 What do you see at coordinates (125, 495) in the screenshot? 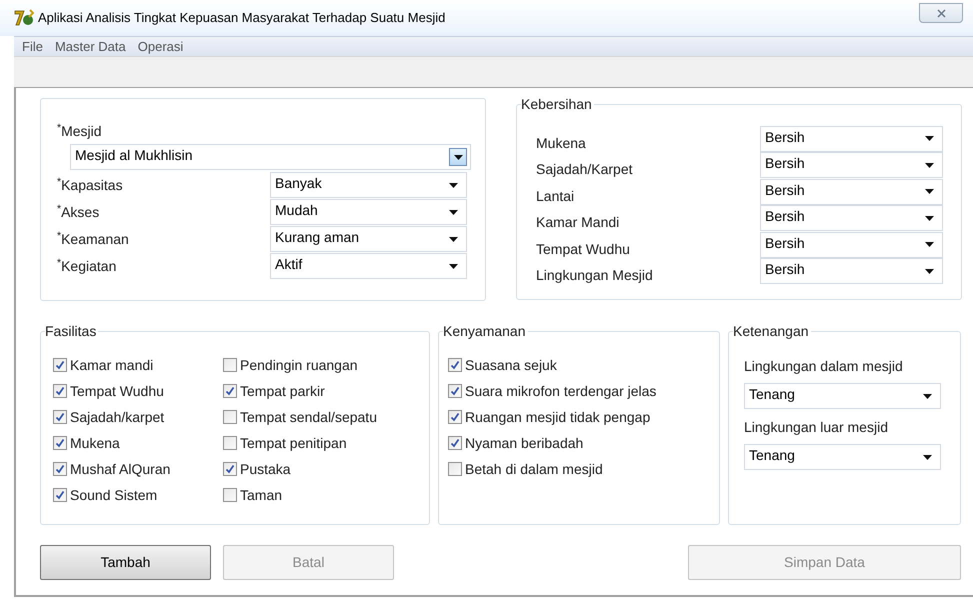
I see `checkbox-item: Sound Sistem` at bounding box center [125, 495].